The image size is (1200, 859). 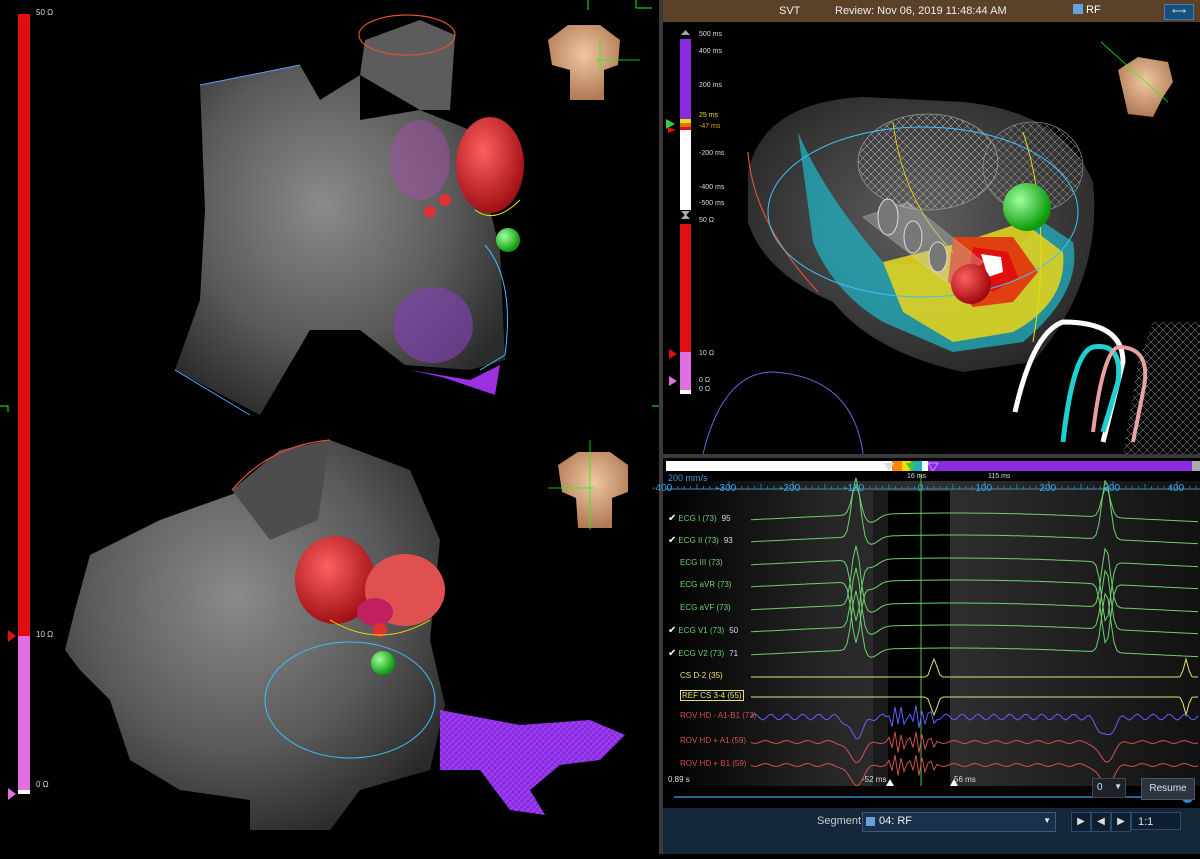 What do you see at coordinates (839, 821) in the screenshot?
I see `segment-label: Segment` at bounding box center [839, 821].